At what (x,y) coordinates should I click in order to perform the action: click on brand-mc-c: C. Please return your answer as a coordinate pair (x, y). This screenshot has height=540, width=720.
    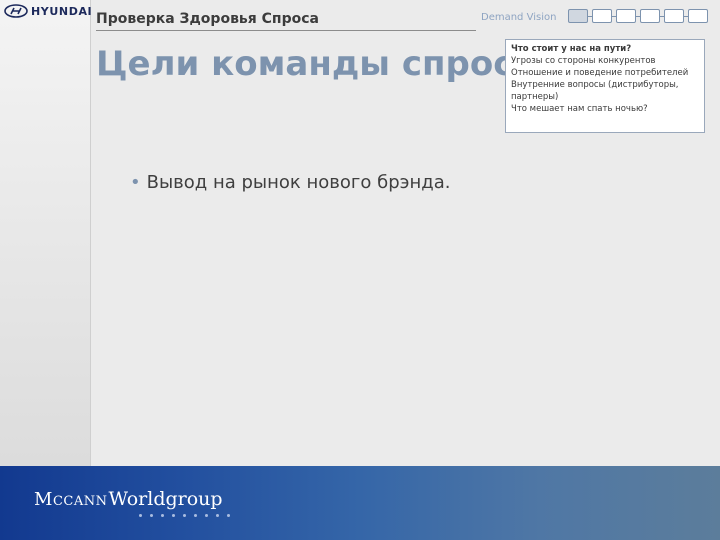
    Looking at the image, I should click on (58, 501).